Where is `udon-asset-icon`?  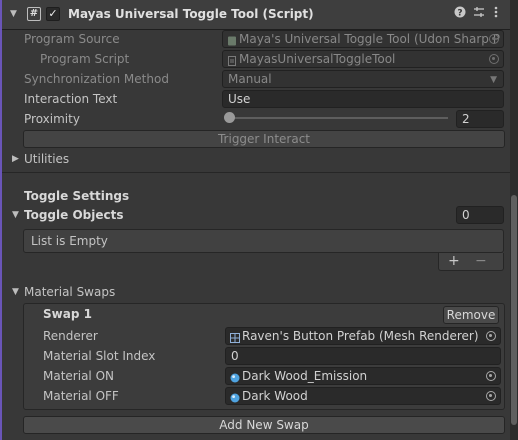 udon-asset-icon is located at coordinates (232, 40).